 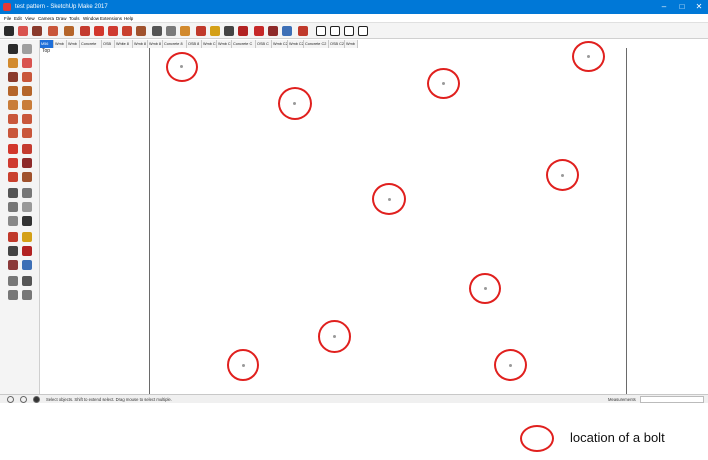 I want to click on axes-icon, so click(x=13, y=221).